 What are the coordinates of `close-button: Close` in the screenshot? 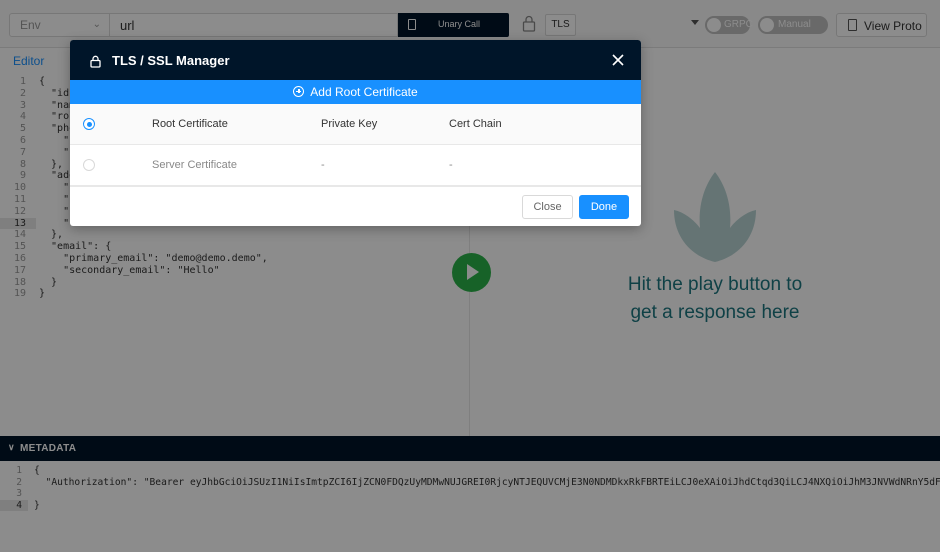 It's located at (547, 207).